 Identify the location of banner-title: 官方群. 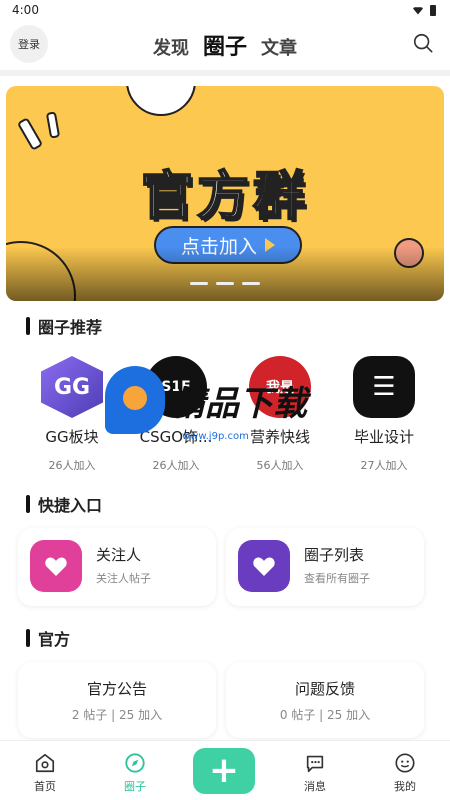
(224, 197).